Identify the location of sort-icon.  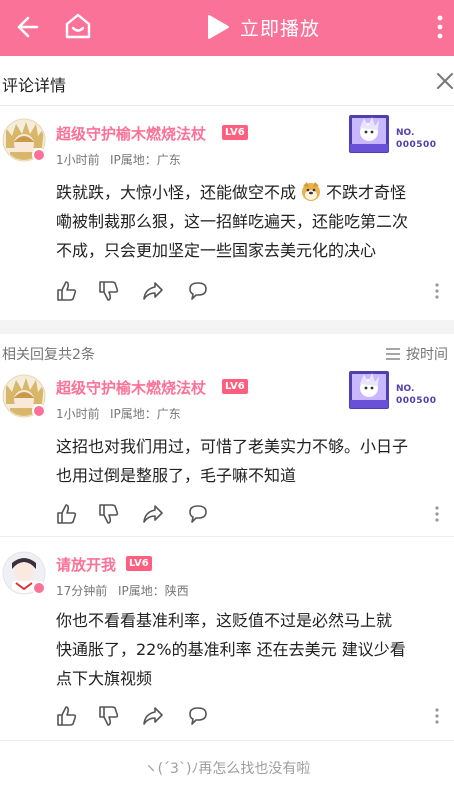
(393, 354).